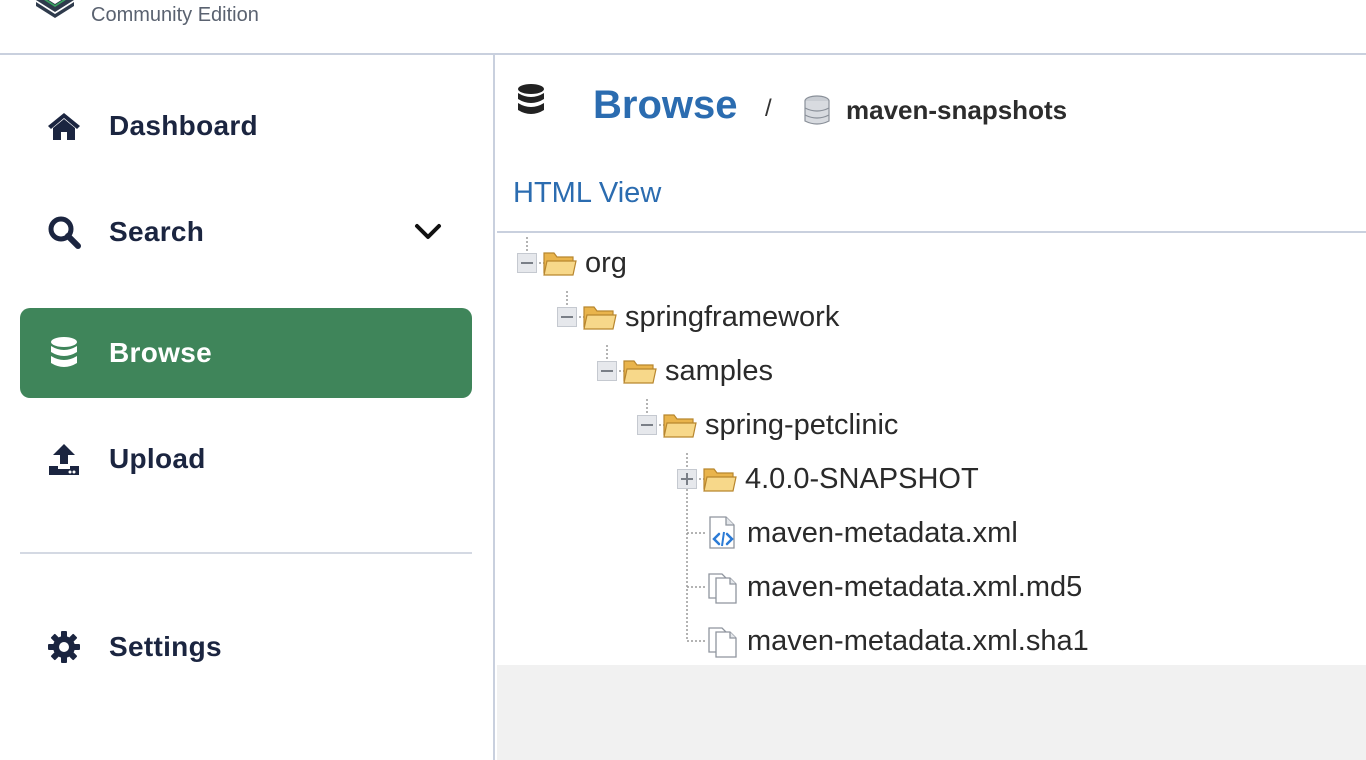  I want to click on nexus-logo-icon, so click(55, 11).